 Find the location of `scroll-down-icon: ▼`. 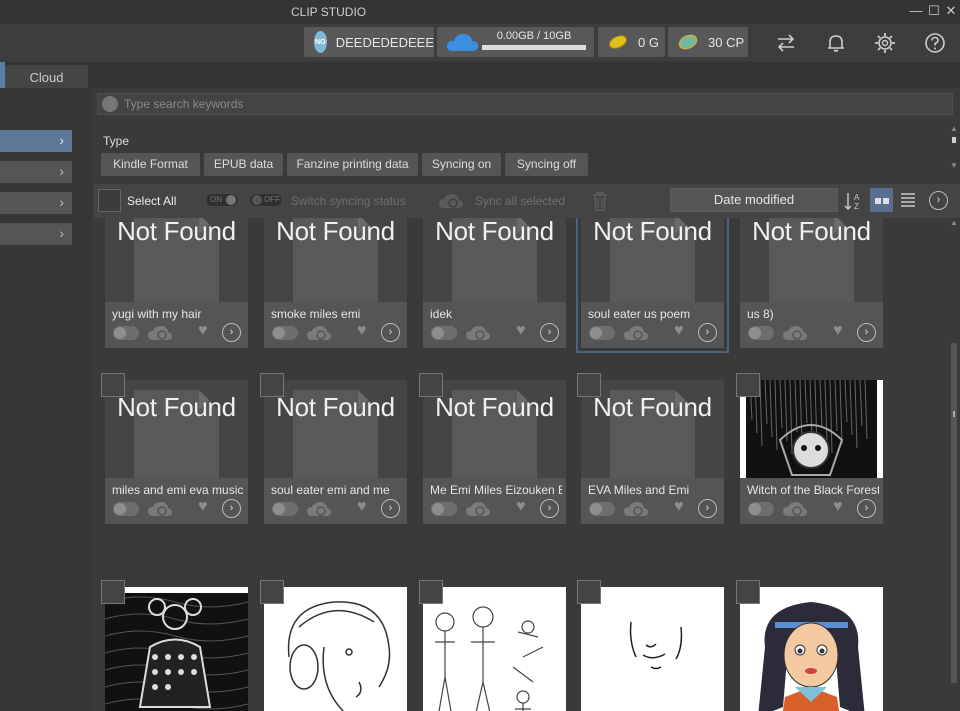

scroll-down-icon: ▼ is located at coordinates (954, 165).